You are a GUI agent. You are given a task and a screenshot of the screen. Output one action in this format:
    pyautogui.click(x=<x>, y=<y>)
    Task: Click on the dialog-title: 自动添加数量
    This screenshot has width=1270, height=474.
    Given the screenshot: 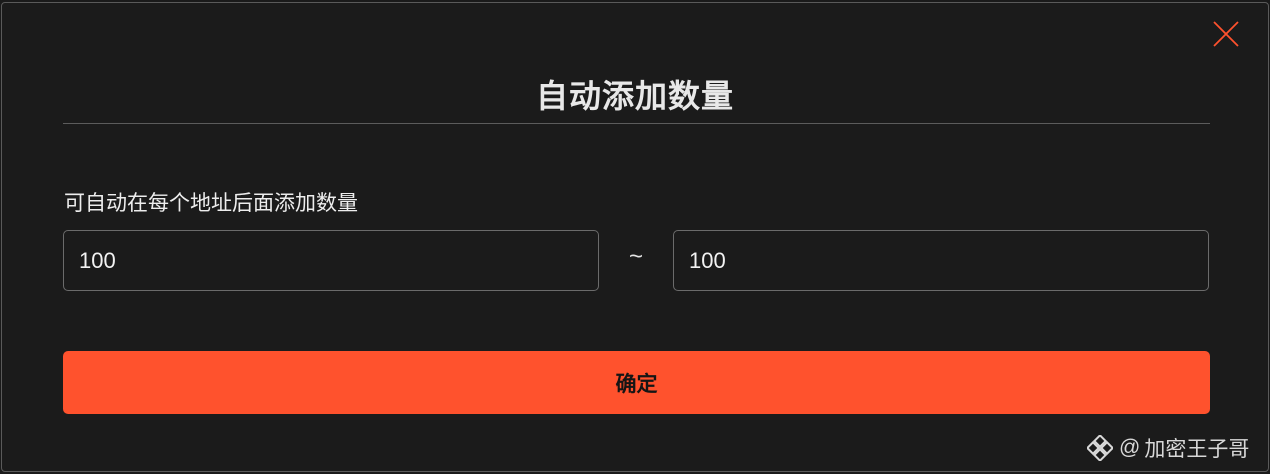 What is the action you would take?
    pyautogui.click(x=634, y=96)
    